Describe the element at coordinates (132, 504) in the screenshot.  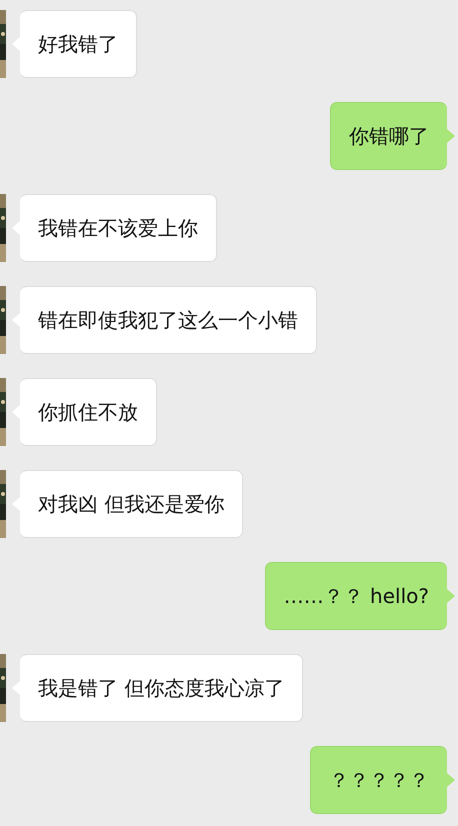
I see `message-bubble: 对我凶 但我还是爱你` at that location.